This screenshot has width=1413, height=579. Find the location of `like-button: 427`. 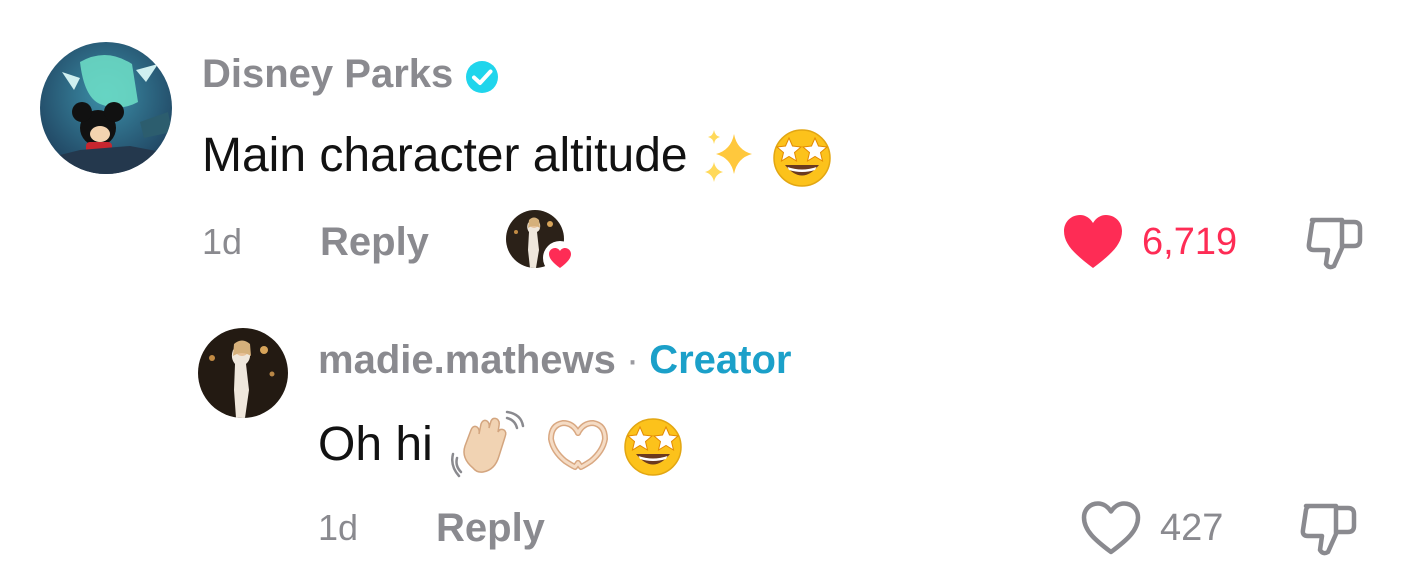

like-button: 427 is located at coordinates (1151, 528).